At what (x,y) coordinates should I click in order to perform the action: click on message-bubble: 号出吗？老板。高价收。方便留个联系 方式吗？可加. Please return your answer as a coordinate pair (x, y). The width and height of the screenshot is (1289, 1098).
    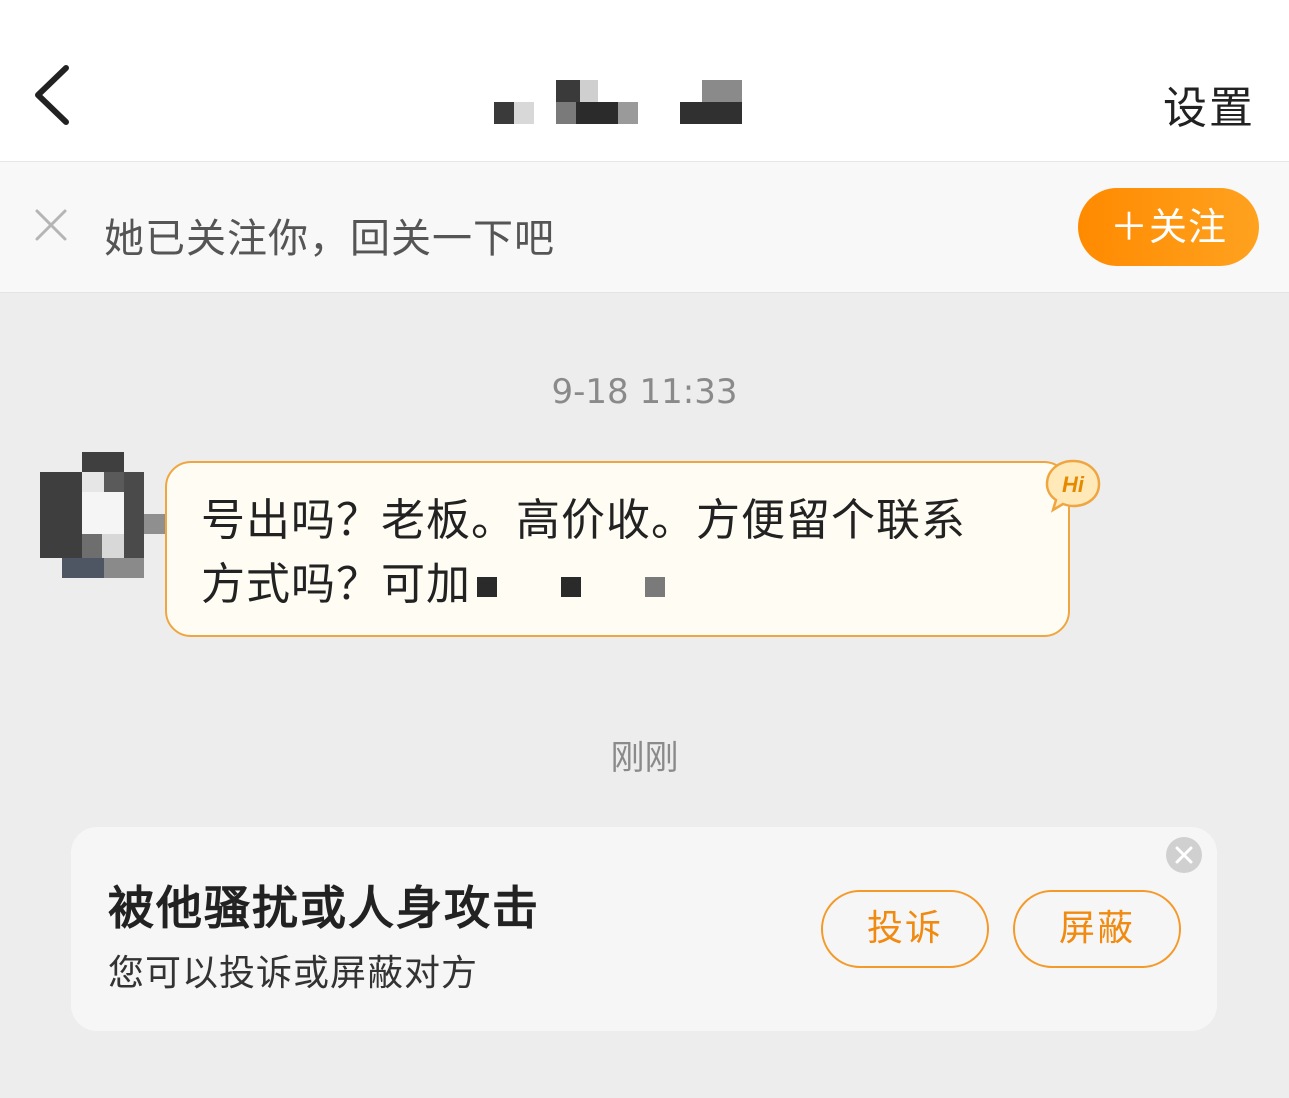
    Looking at the image, I should click on (617, 549).